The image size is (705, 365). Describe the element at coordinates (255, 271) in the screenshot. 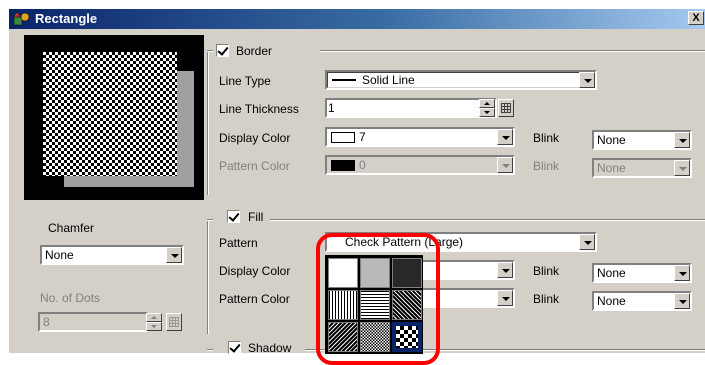

I see `fill-display-color-label: Display Color` at that location.